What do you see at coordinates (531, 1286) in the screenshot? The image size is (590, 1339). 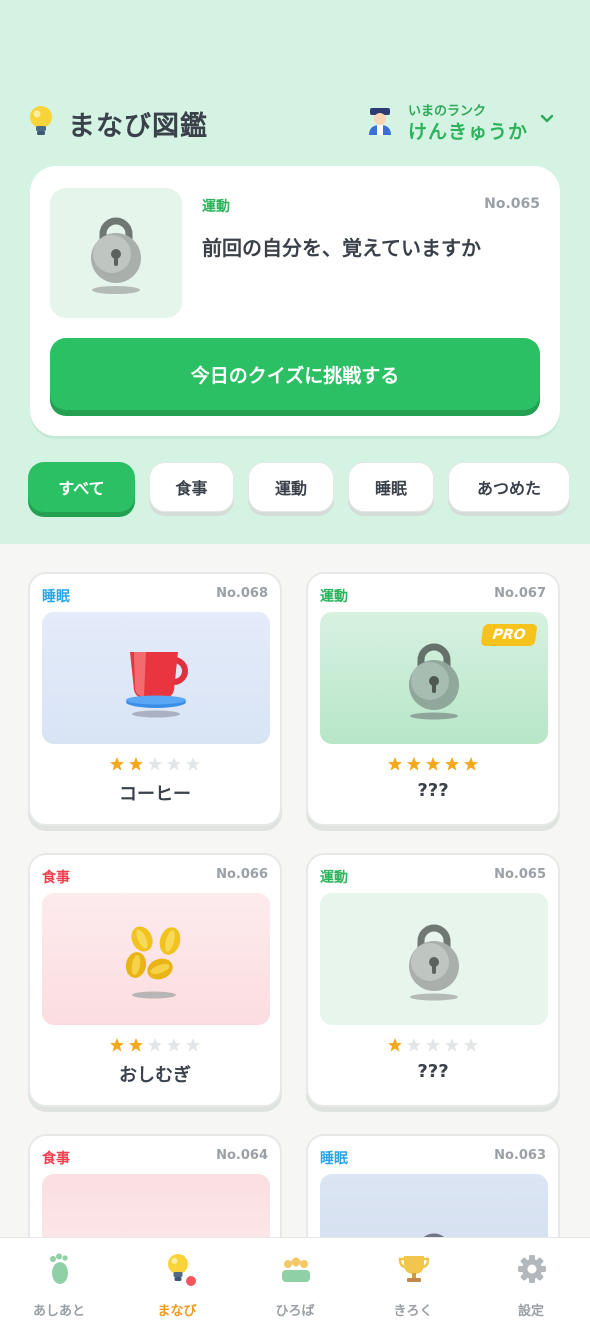 I see `nav-item-settings: 設定` at bounding box center [531, 1286].